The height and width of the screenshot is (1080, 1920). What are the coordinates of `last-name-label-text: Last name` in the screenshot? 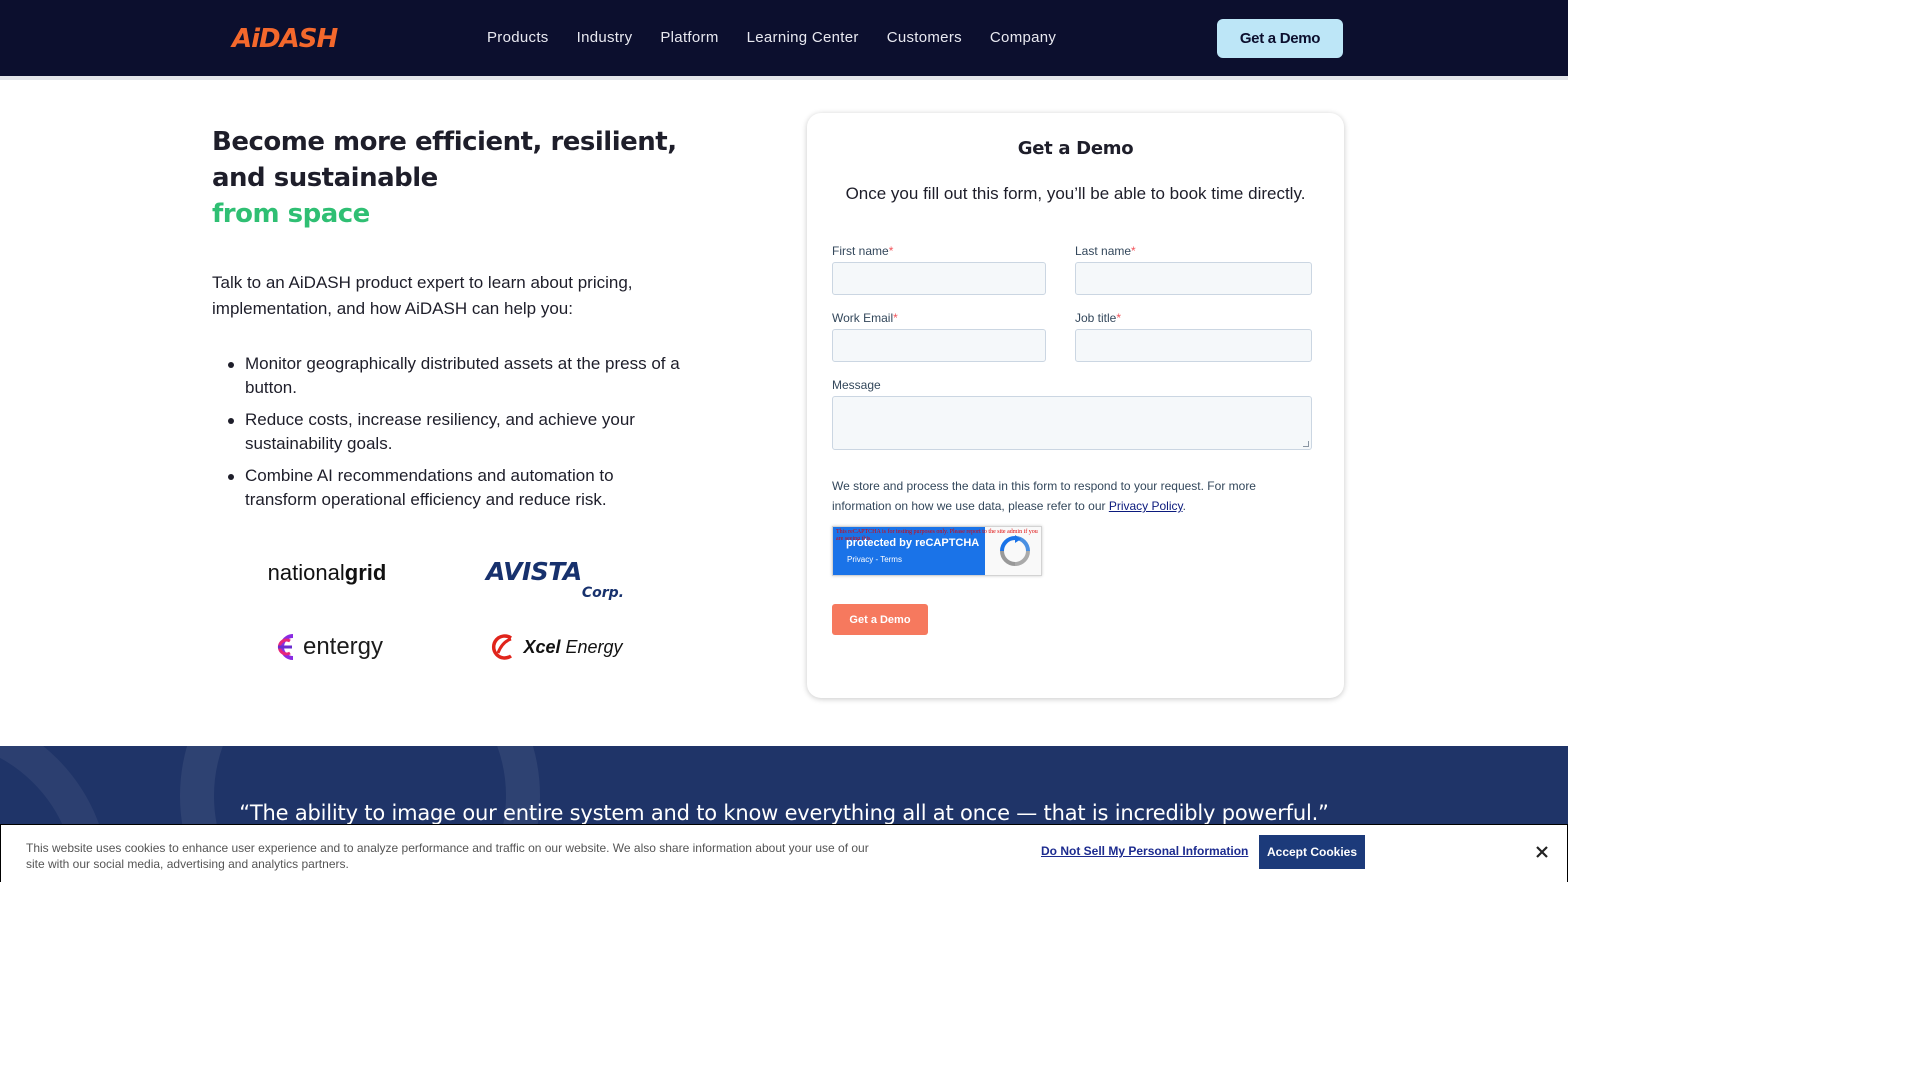 It's located at (1103, 251).